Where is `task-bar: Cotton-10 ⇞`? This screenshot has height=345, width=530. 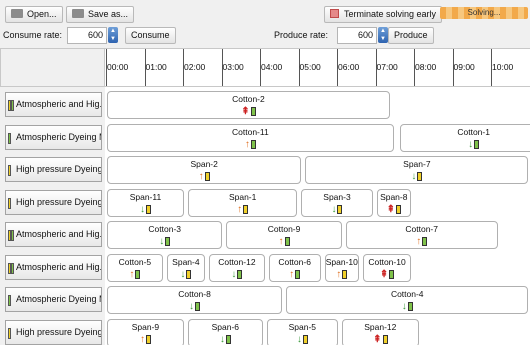 task-bar: Cotton-10 ⇞ is located at coordinates (387, 267).